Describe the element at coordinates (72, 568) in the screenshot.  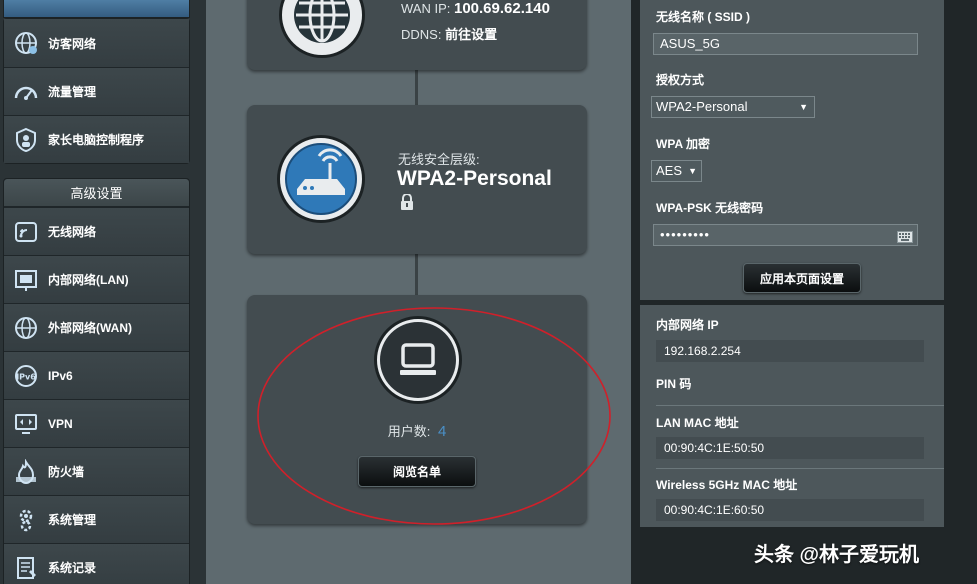
I see `sidebar-item-label: 系统记录` at that location.